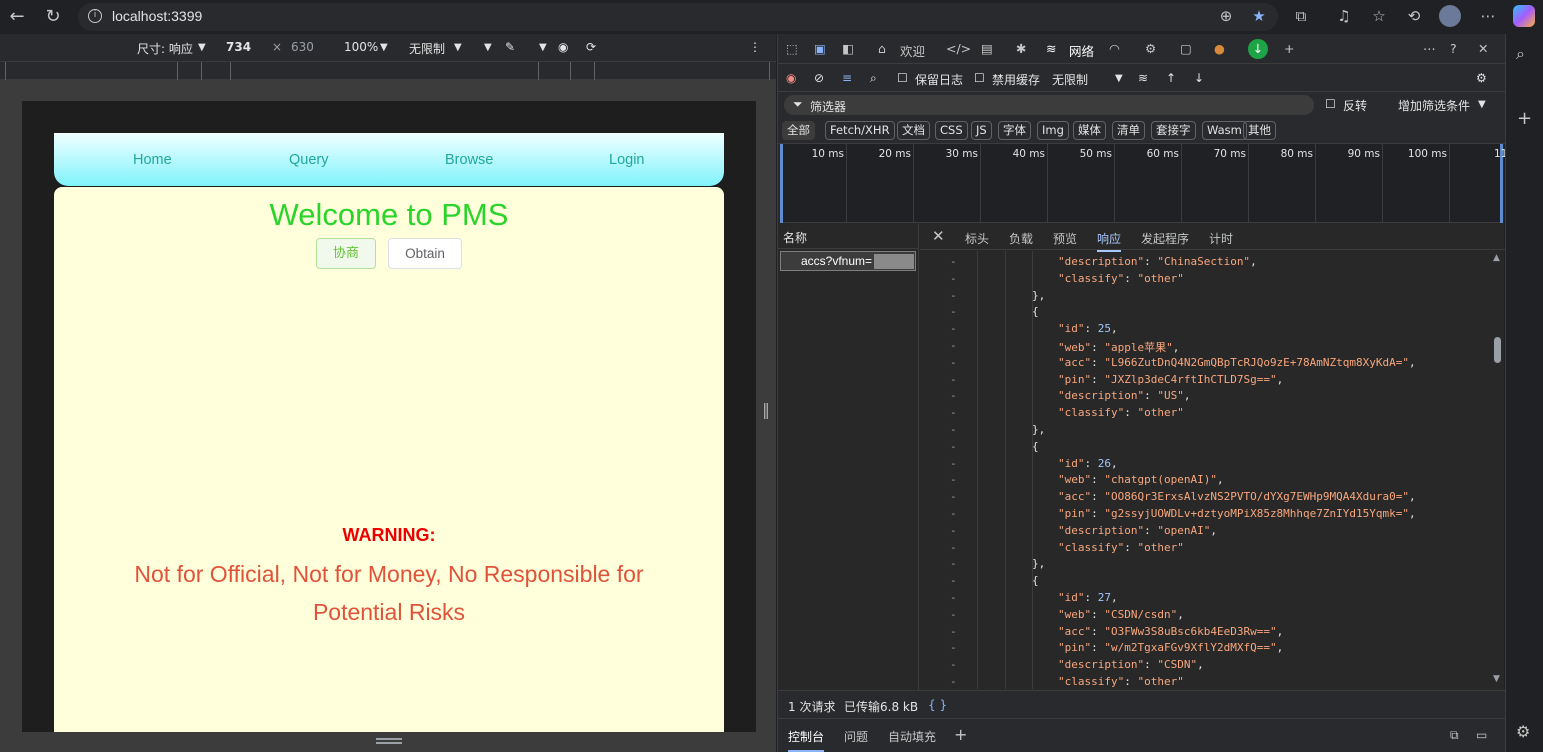 Image resolution: width=1543 pixels, height=752 pixels. What do you see at coordinates (302, 47) in the screenshot?
I see `height-input: 630` at bounding box center [302, 47].